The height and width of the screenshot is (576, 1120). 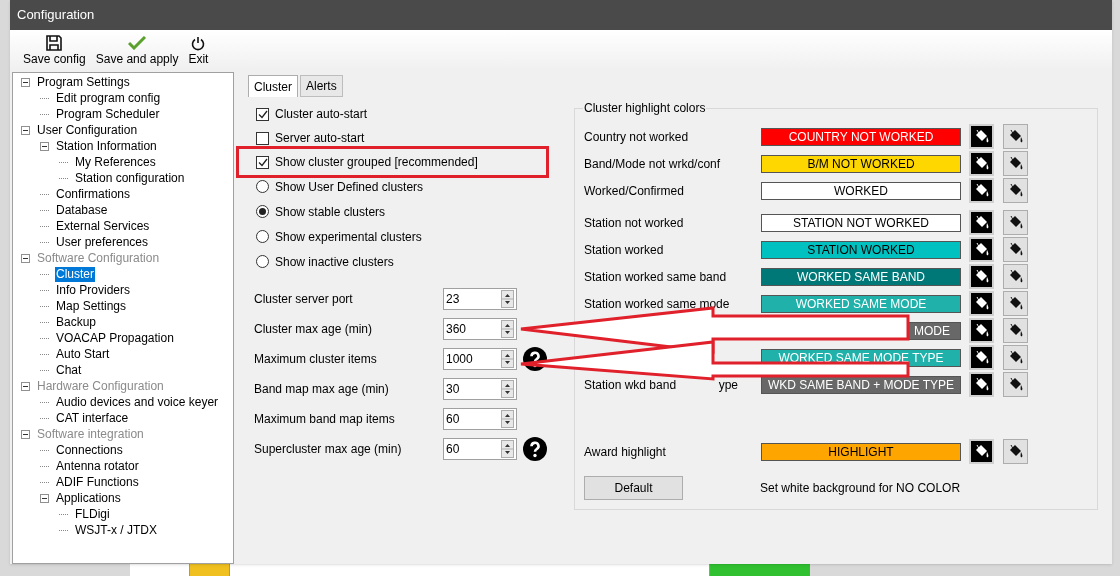 What do you see at coordinates (97, 482) in the screenshot?
I see `tree-item: ADIF Functions` at bounding box center [97, 482].